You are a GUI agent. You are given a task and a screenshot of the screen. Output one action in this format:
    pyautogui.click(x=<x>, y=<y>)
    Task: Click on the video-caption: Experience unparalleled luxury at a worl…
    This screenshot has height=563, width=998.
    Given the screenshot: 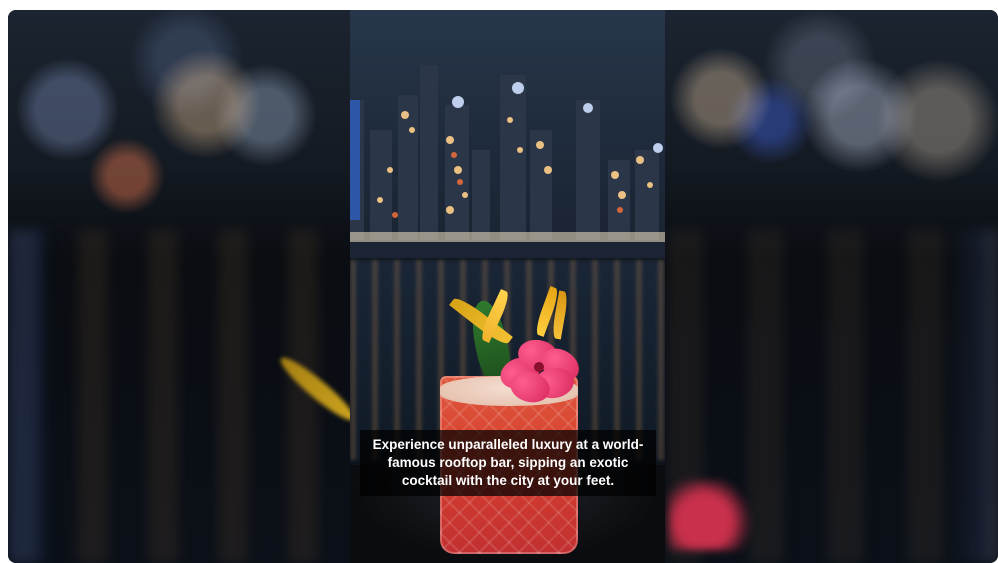 What is the action you would take?
    pyautogui.click(x=508, y=463)
    